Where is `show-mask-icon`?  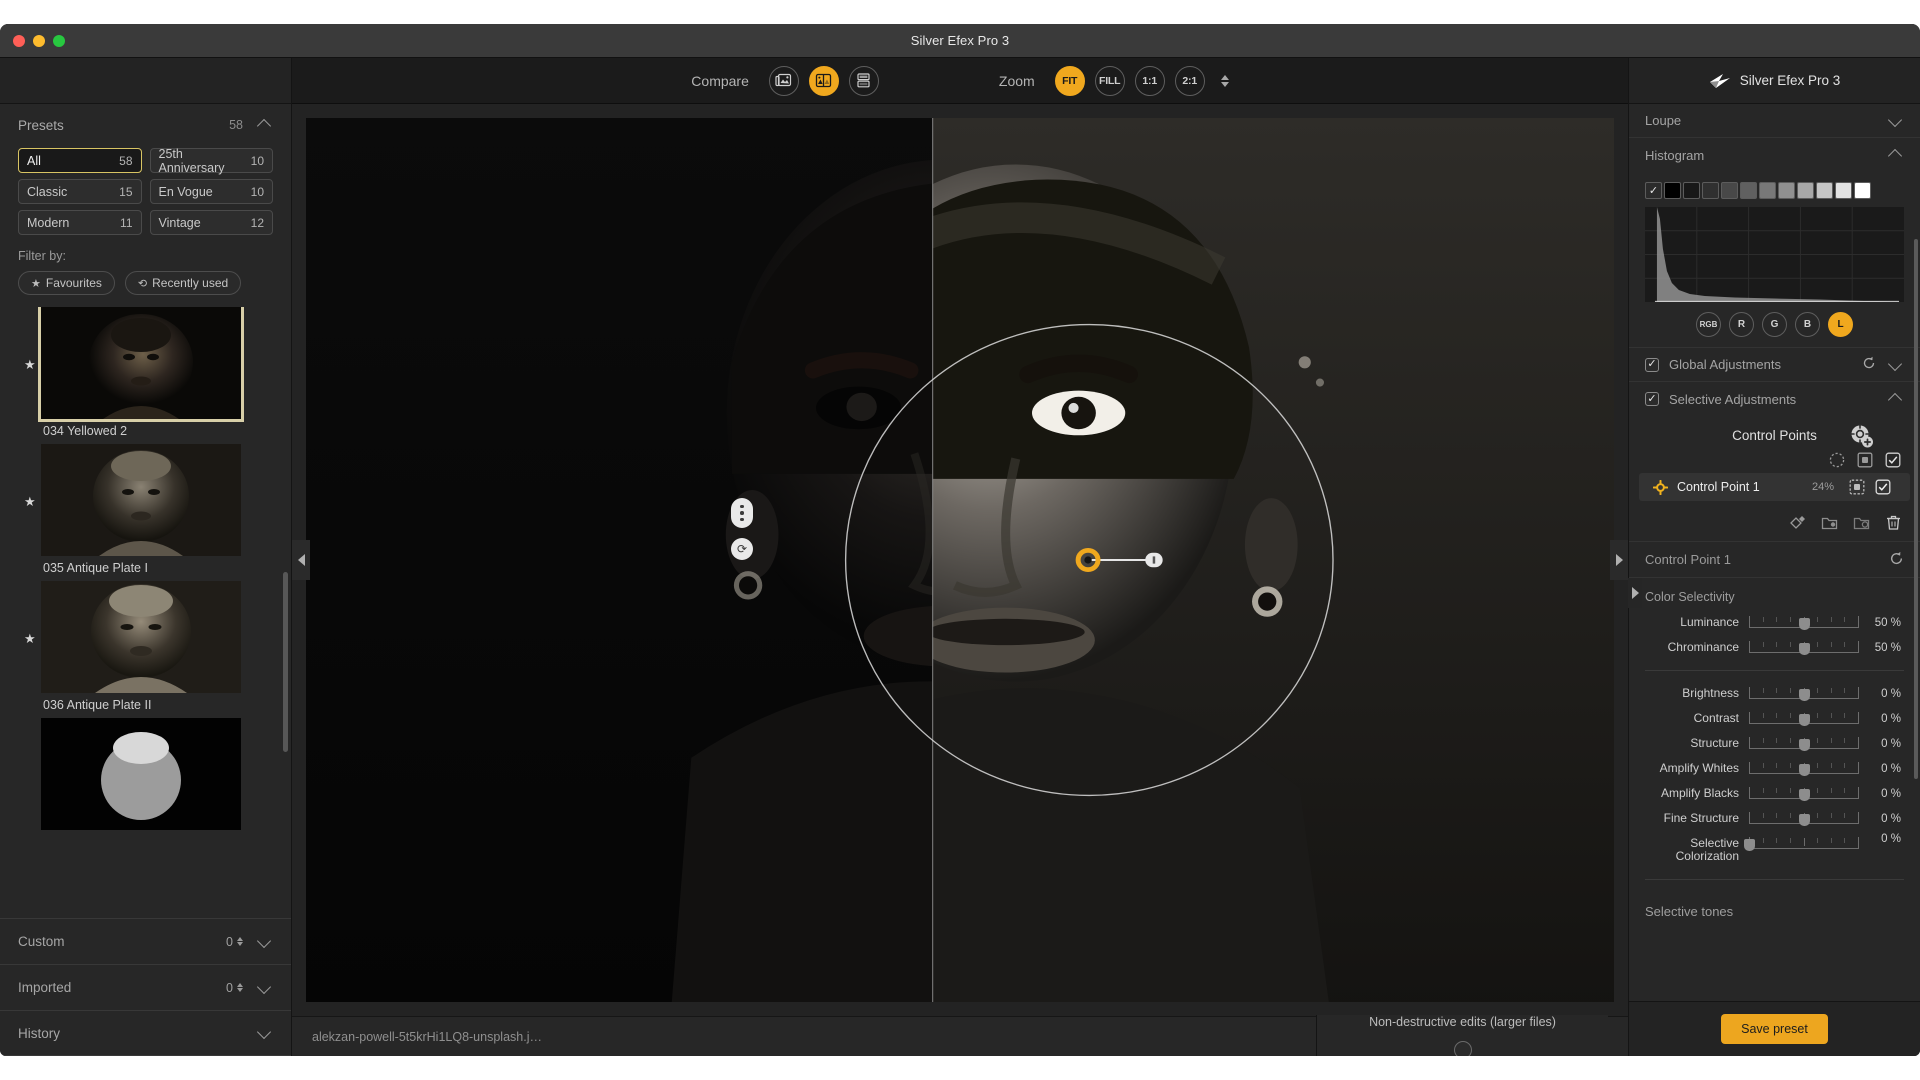 show-mask-icon is located at coordinates (1865, 460).